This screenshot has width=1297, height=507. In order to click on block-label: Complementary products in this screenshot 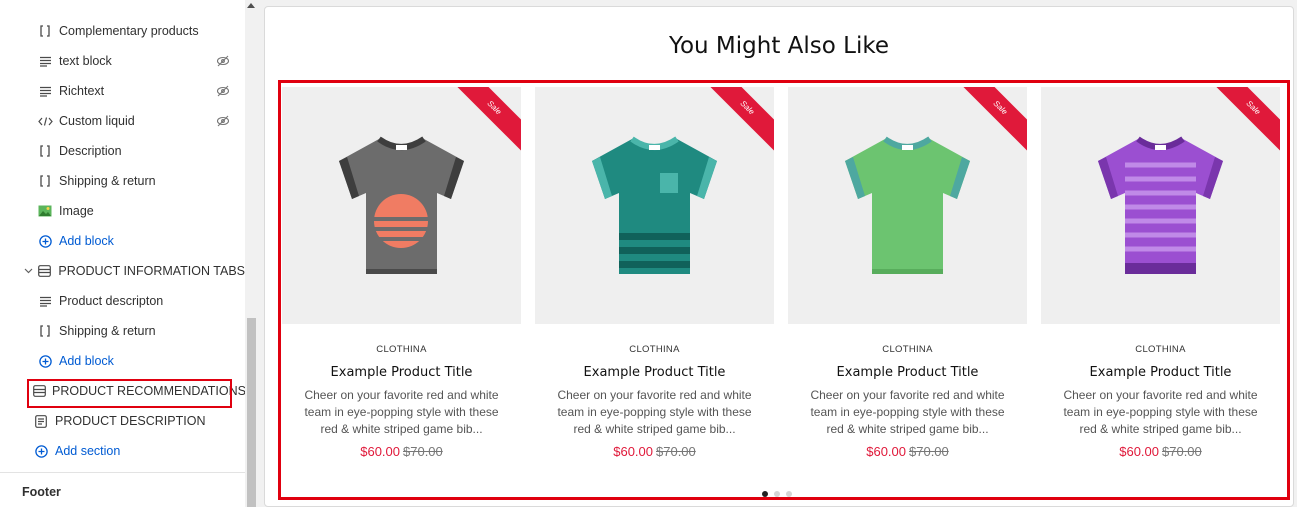, I will do `click(129, 31)`.